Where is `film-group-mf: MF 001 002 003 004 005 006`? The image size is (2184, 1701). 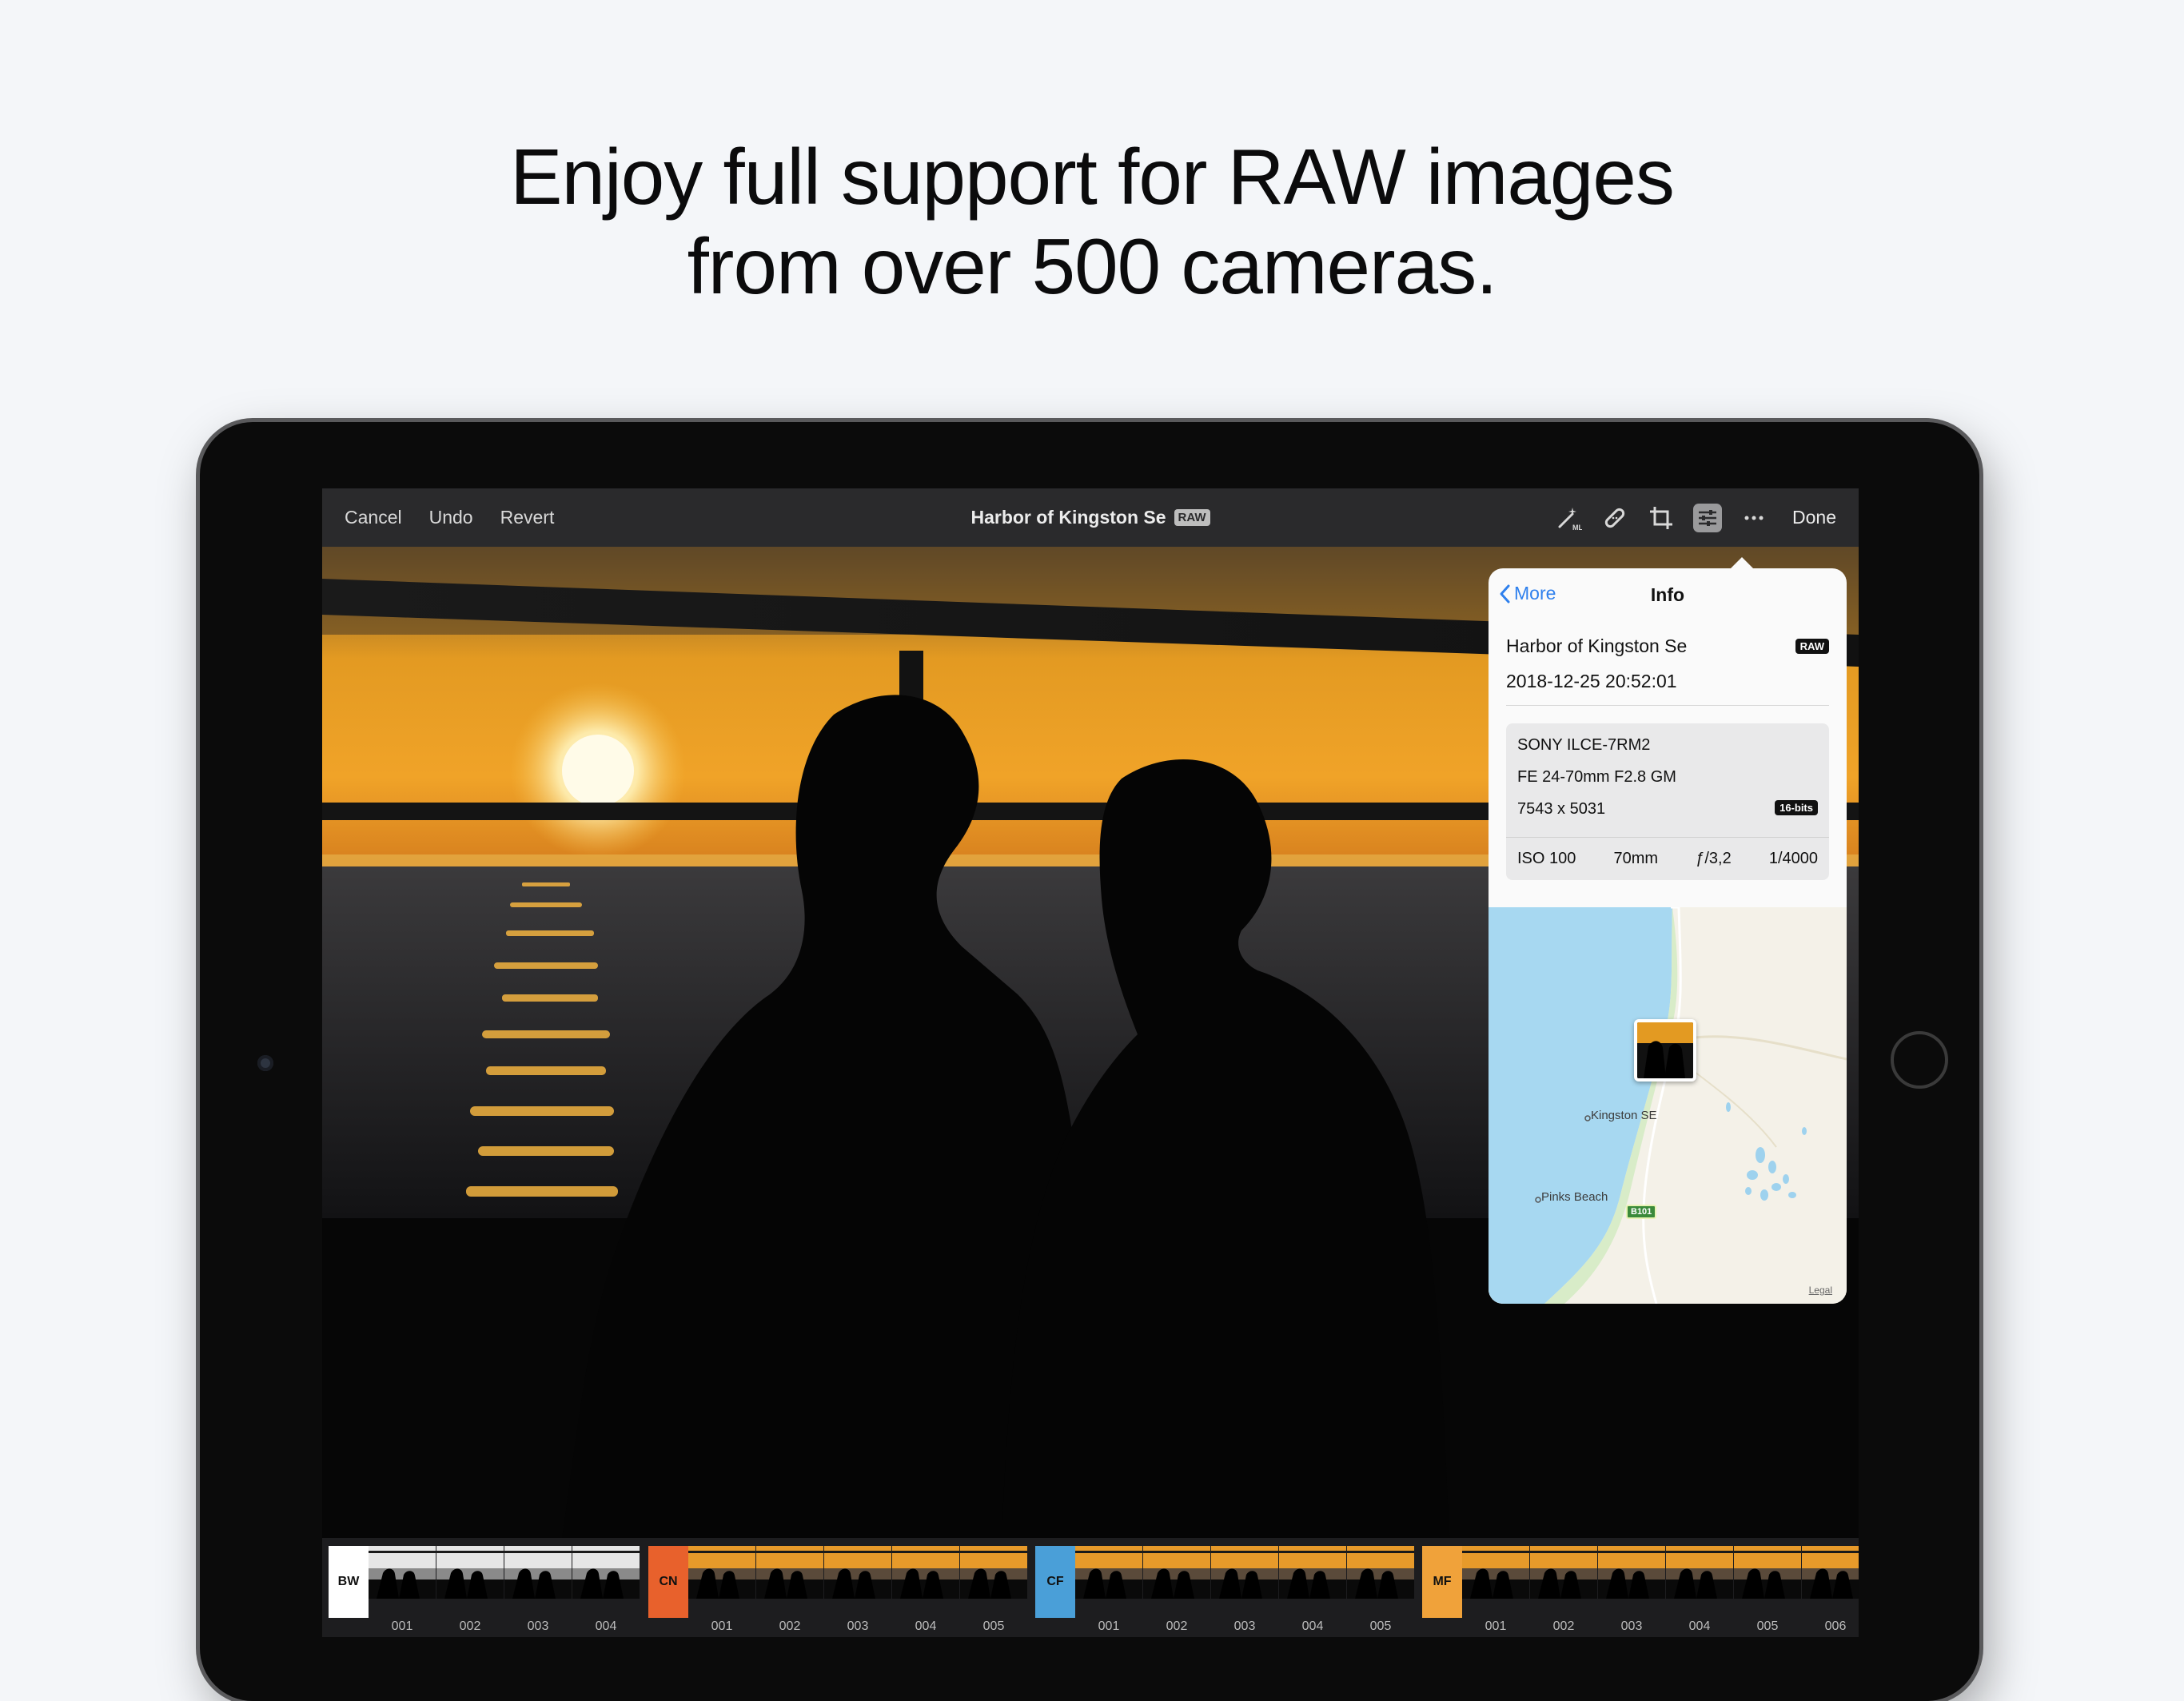 film-group-mf: MF 001 002 003 004 005 006 is located at coordinates (1640, 1591).